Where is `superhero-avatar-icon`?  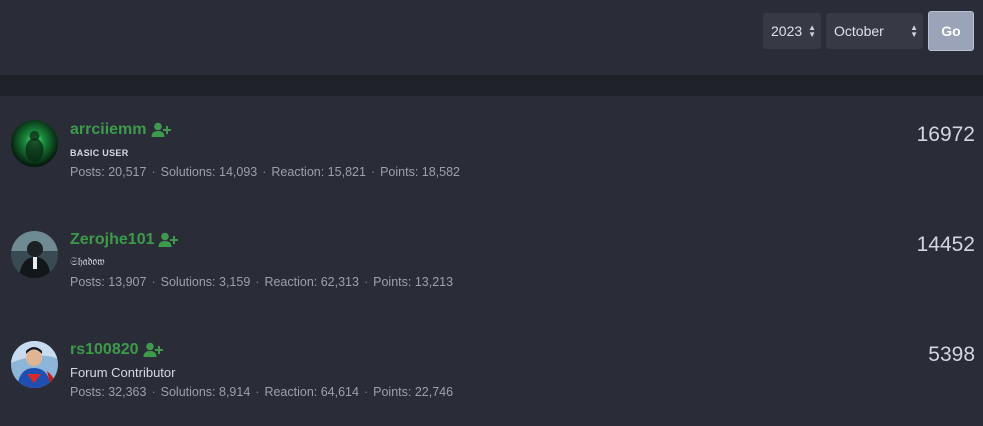 superhero-avatar-icon is located at coordinates (34, 364).